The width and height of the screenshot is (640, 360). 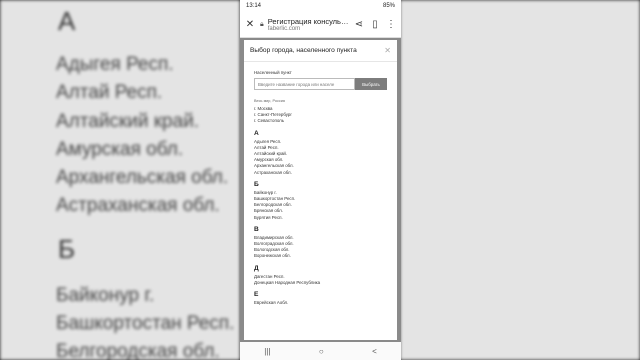 I want to click on region-link: Донецкая Народная Республика, so click(x=320, y=283).